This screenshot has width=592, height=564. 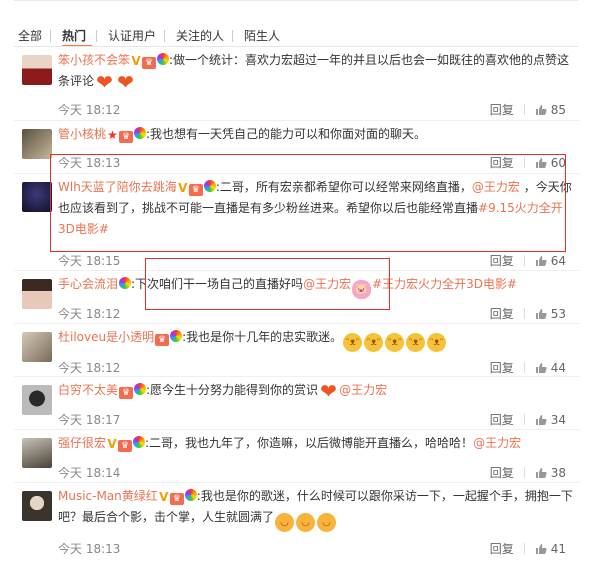 I want to click on star-icon: ★, so click(x=112, y=135).